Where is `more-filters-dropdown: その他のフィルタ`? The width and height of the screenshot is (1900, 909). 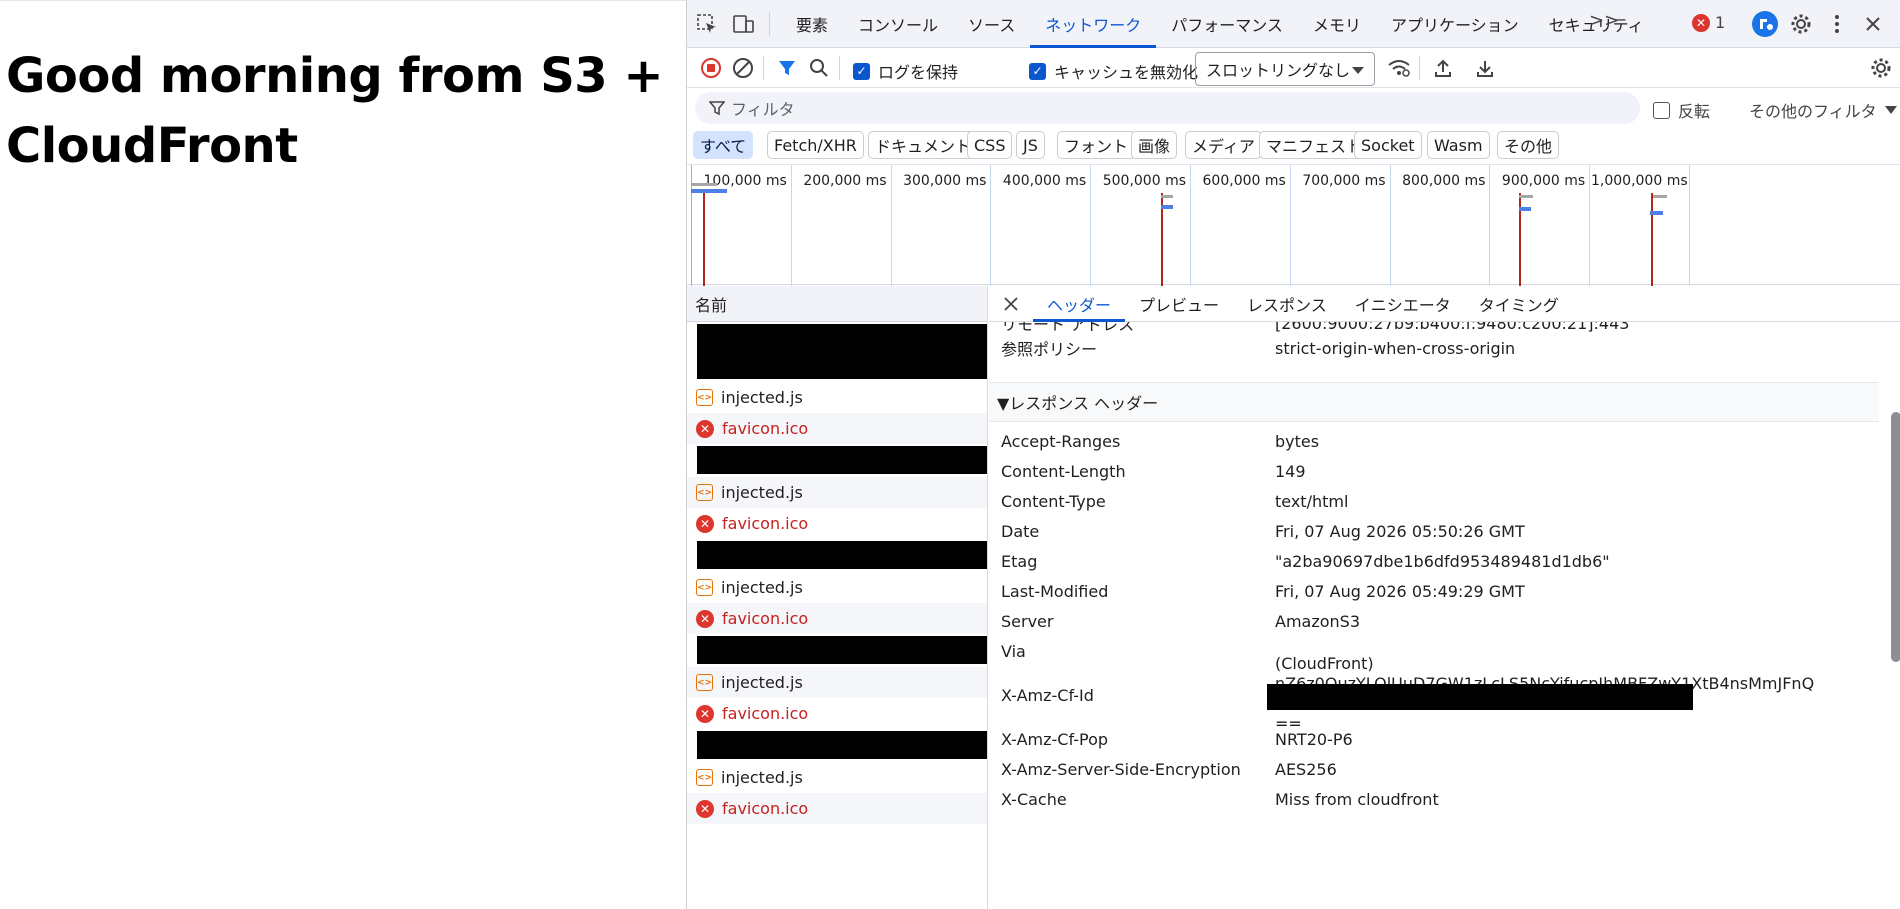
more-filters-dropdown: その他のフィルタ is located at coordinates (1823, 110).